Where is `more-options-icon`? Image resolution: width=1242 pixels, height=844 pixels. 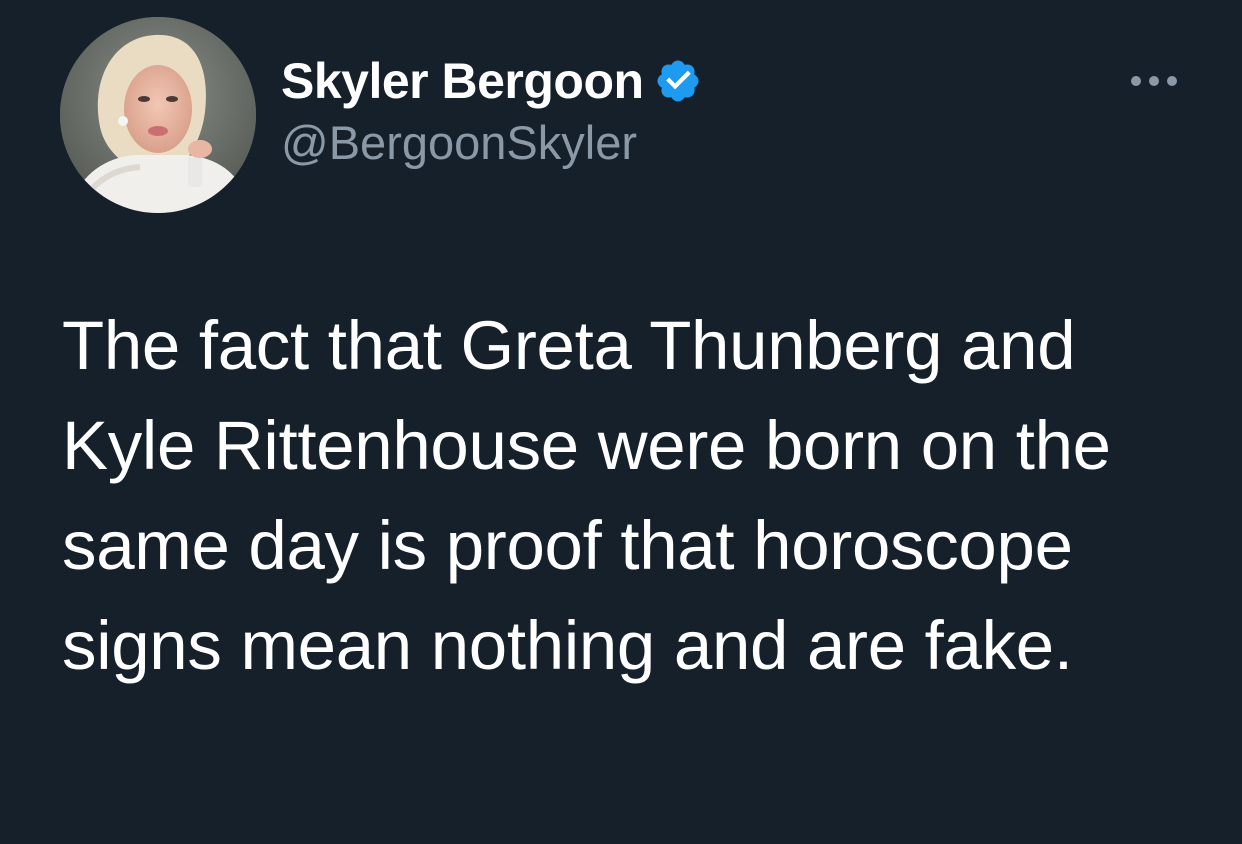 more-options-icon is located at coordinates (1154, 81).